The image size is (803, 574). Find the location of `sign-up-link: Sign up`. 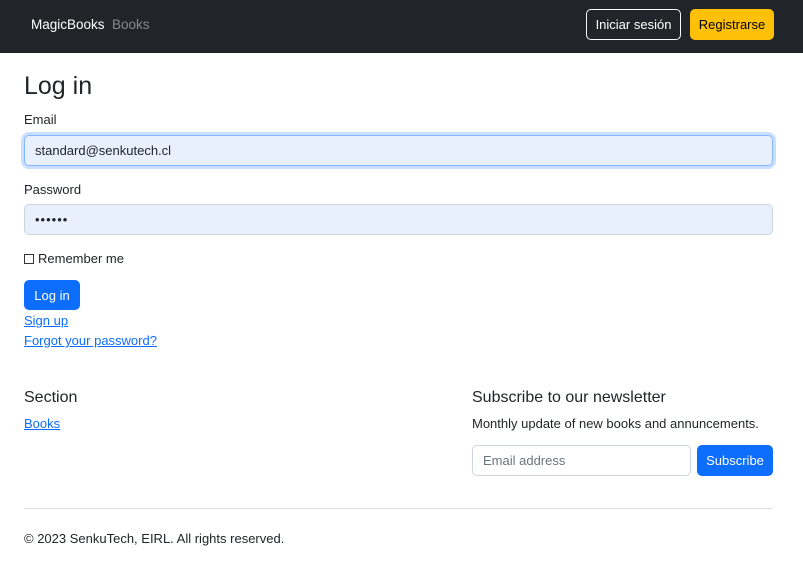

sign-up-link: Sign up is located at coordinates (46, 320).